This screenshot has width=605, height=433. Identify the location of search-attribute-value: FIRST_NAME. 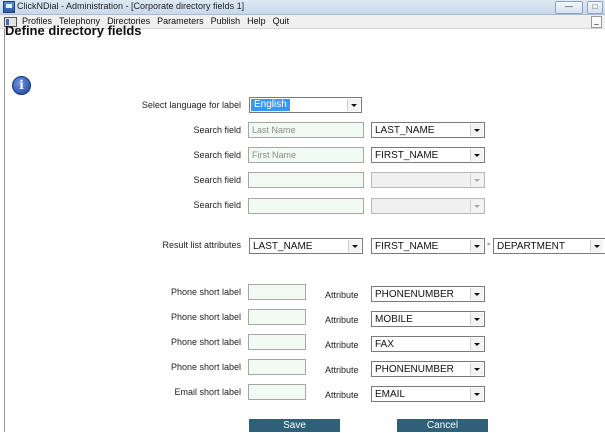
(407, 155).